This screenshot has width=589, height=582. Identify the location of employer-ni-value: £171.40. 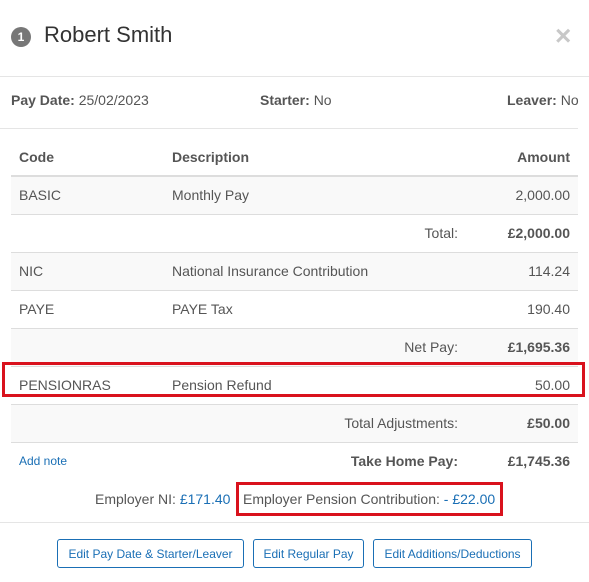
(205, 499).